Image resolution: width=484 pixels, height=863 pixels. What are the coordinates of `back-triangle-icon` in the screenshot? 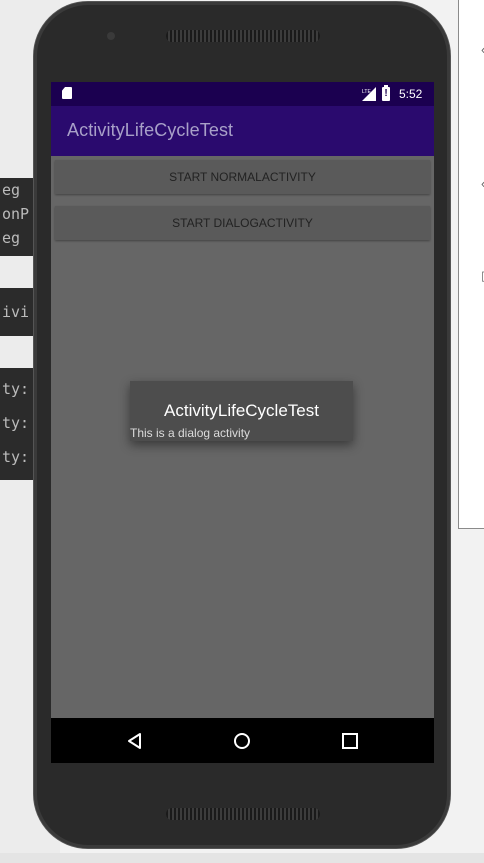 It's located at (135, 741).